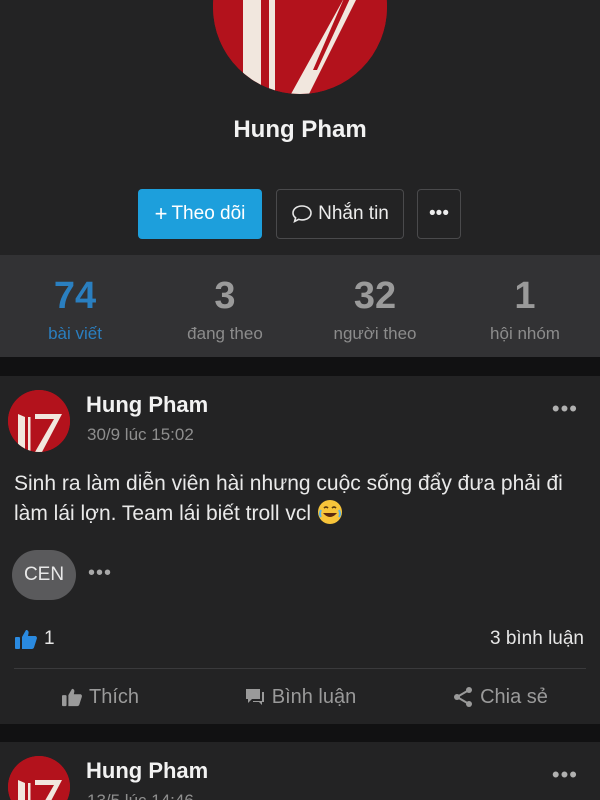 This screenshot has width=600, height=800. I want to click on stat-groups-label: hội nhóm, so click(525, 333).